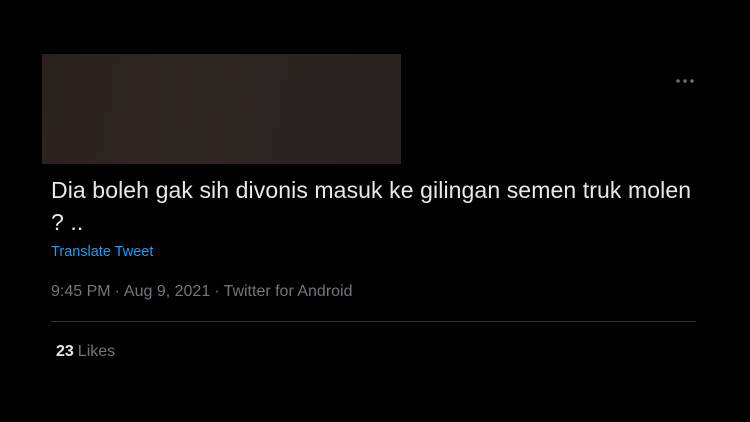 The image size is (750, 422). Describe the element at coordinates (102, 252) in the screenshot. I see `translate-tweet-link: Translate Tweet` at that location.